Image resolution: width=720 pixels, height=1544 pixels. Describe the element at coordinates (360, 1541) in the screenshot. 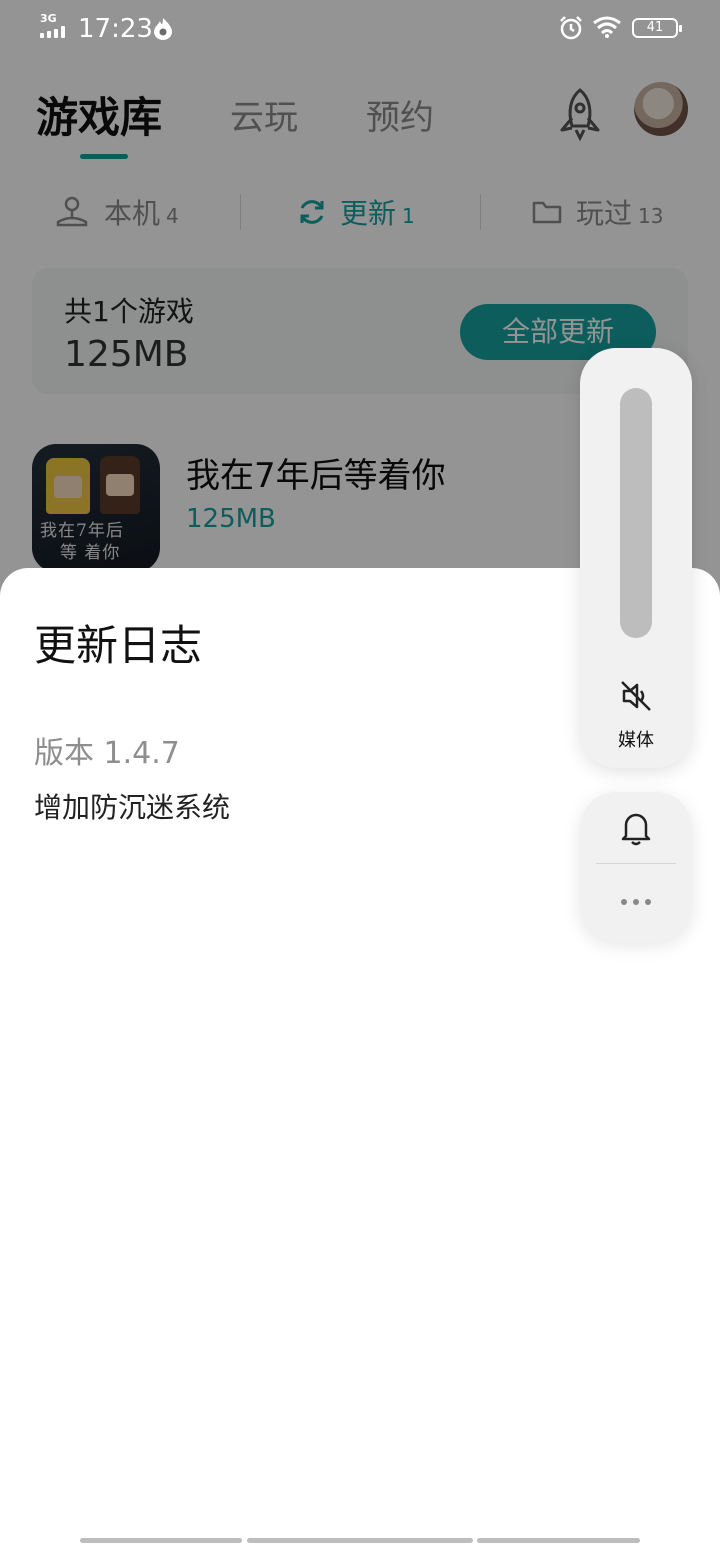

I see `gesture-nav-bar` at that location.